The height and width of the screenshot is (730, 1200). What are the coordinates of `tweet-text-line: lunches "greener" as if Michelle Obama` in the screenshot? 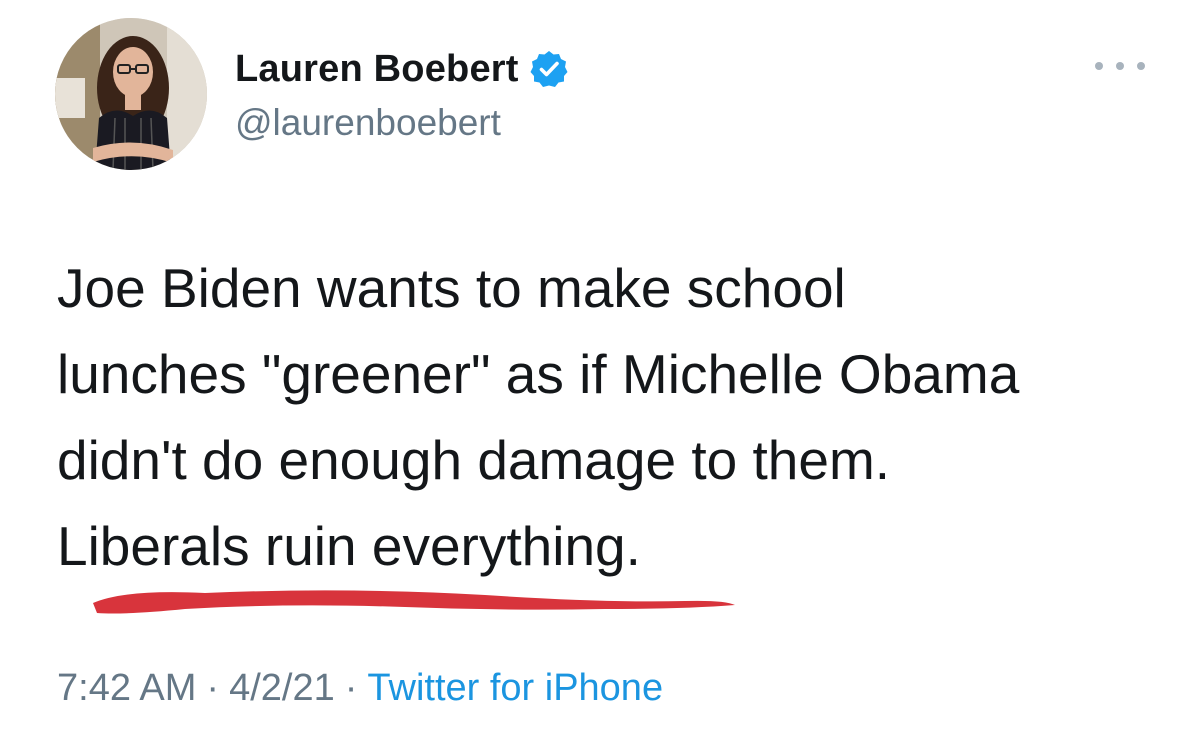 It's located at (538, 374).